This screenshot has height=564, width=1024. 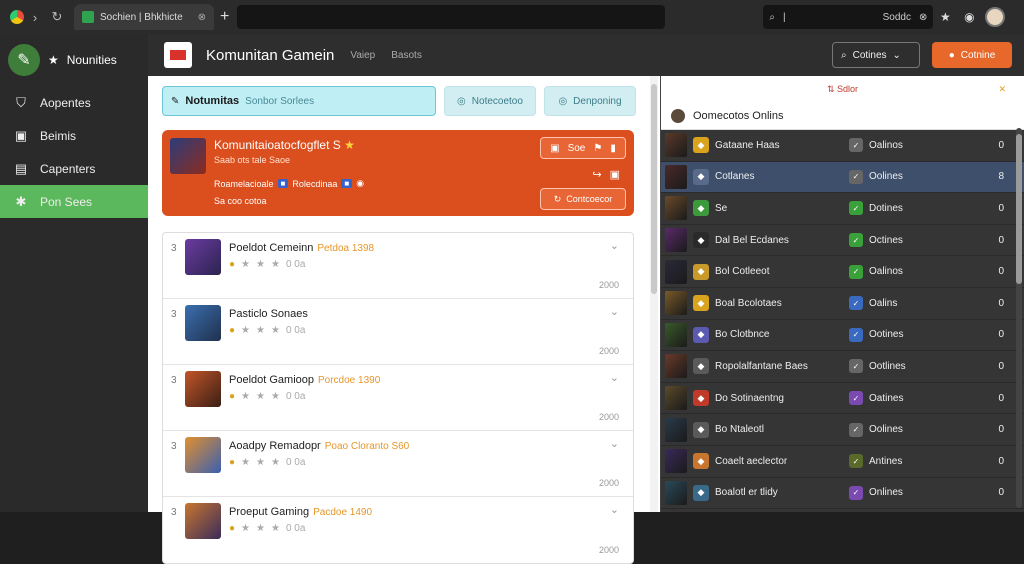 What do you see at coordinates (886, 430) in the screenshot?
I see `online-status-label: Oolines` at bounding box center [886, 430].